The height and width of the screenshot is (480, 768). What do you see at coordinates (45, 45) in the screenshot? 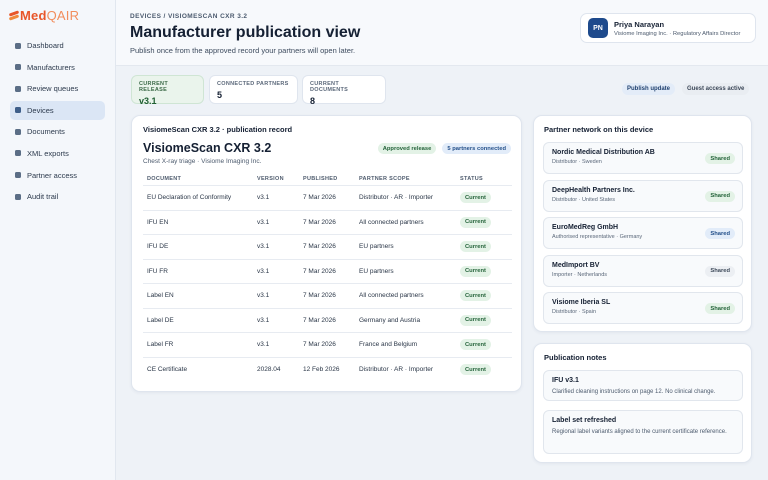
I see `sidebar-item-label: Dashboard` at bounding box center [45, 45].